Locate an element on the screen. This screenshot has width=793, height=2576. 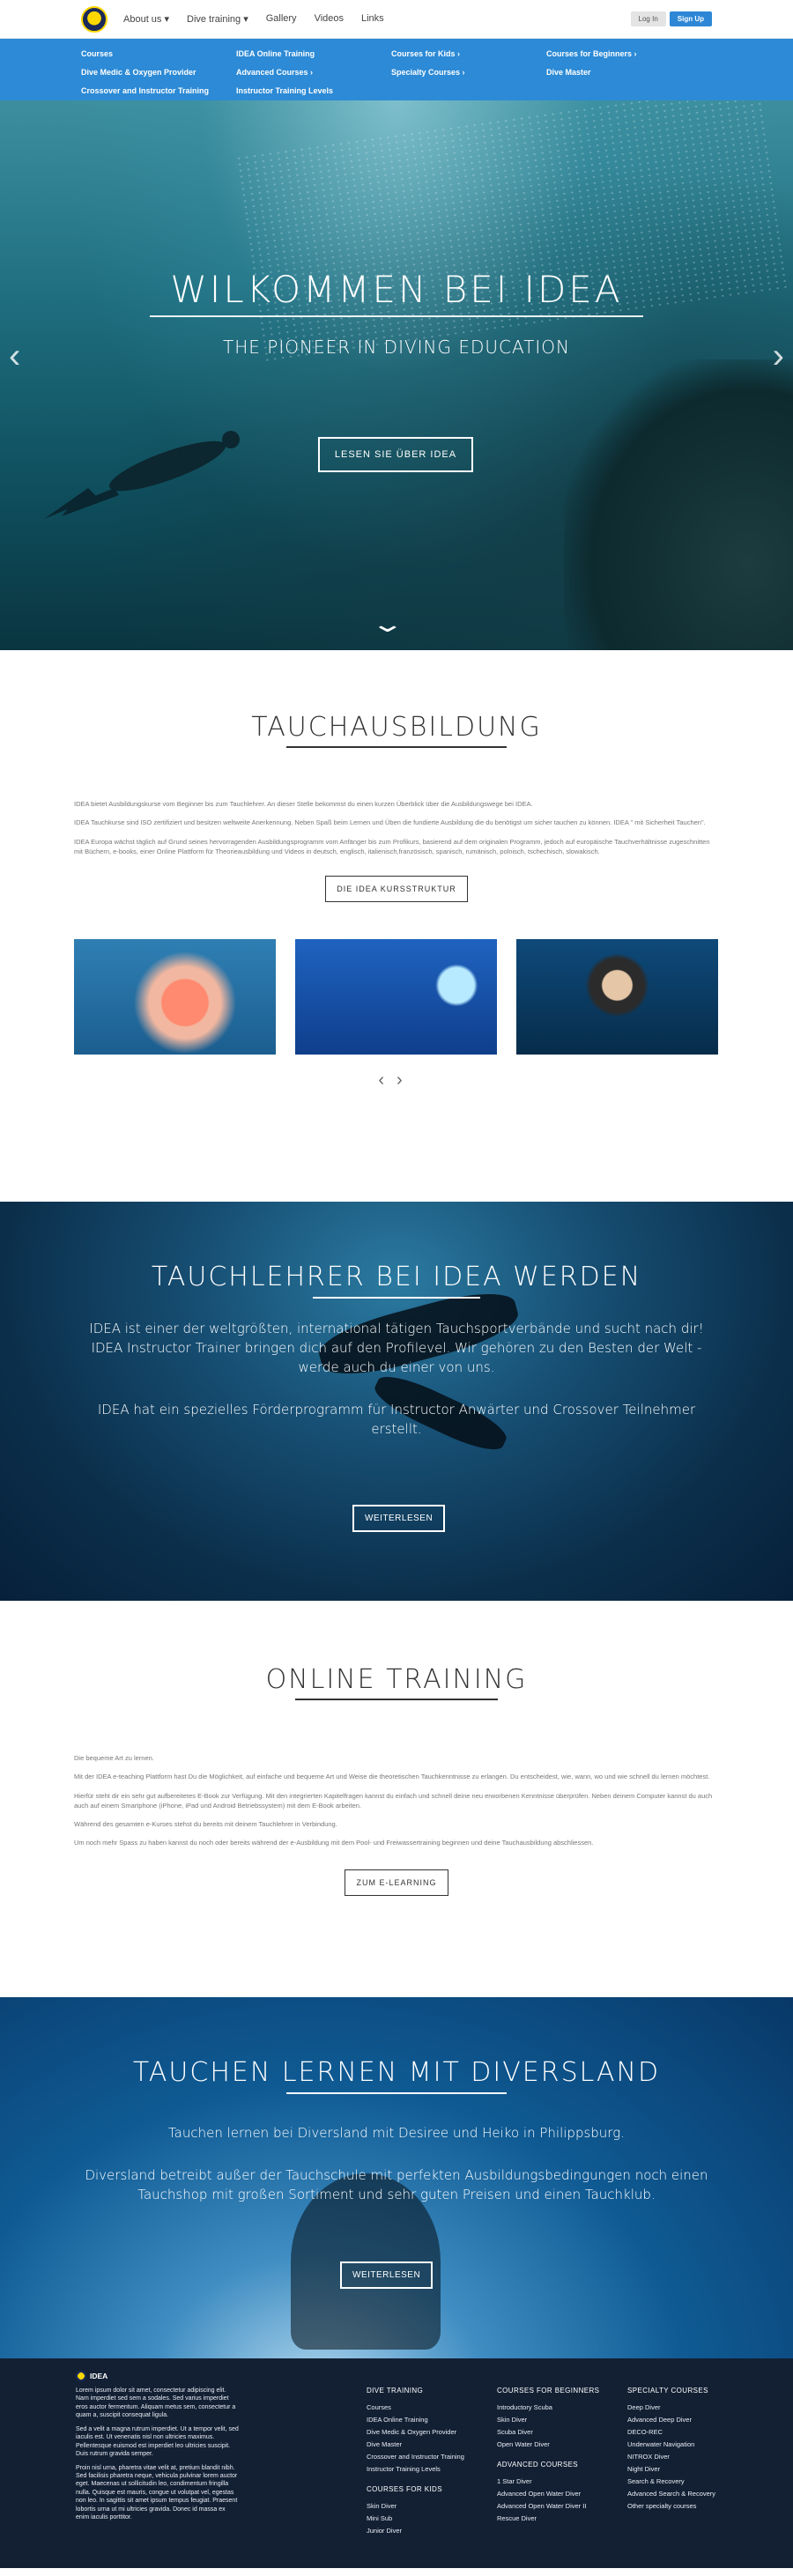
footer-link: Search & Recovery is located at coordinates (692, 2481).